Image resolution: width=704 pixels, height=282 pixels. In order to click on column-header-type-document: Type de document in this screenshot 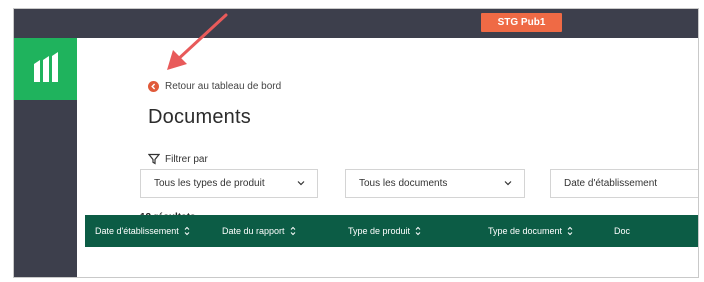, I will do `click(530, 231)`.